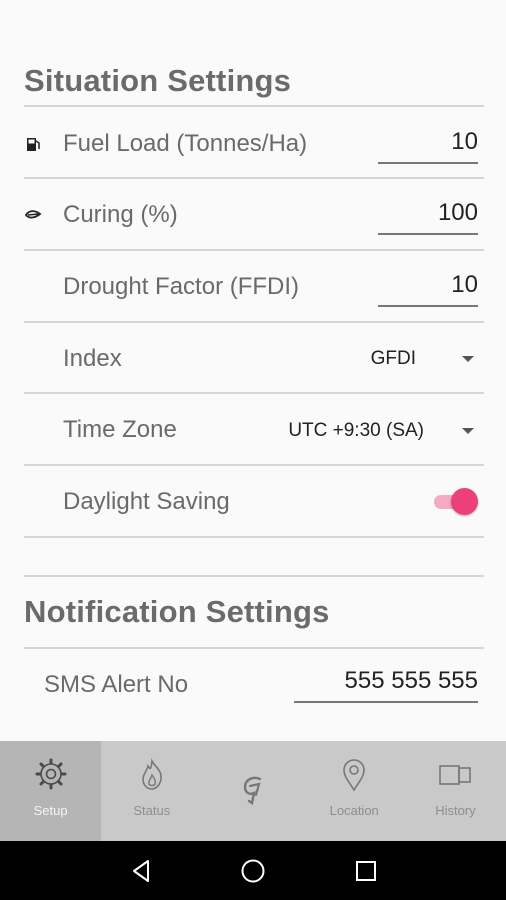 This screenshot has width=506, height=900. I want to click on index-label: Index, so click(92, 358).